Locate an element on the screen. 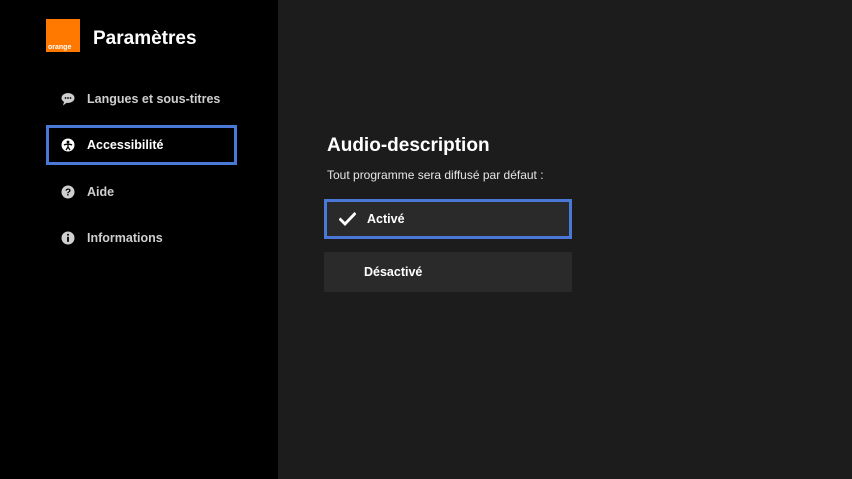 Image resolution: width=852 pixels, height=479 pixels. checkmark-icon is located at coordinates (347, 219).